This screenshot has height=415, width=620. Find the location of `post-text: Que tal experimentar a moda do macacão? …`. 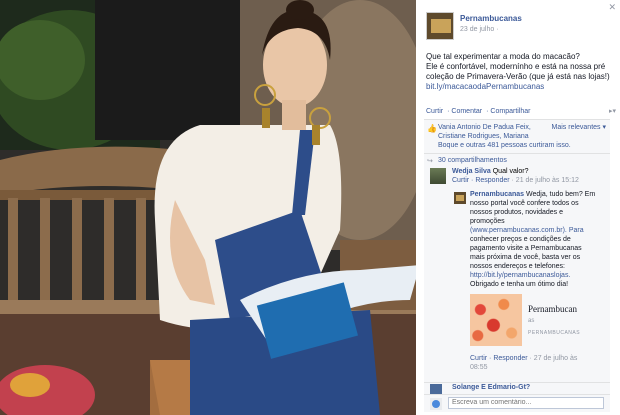

post-text: Que tal experimentar a moda do macacão? … is located at coordinates (521, 72).